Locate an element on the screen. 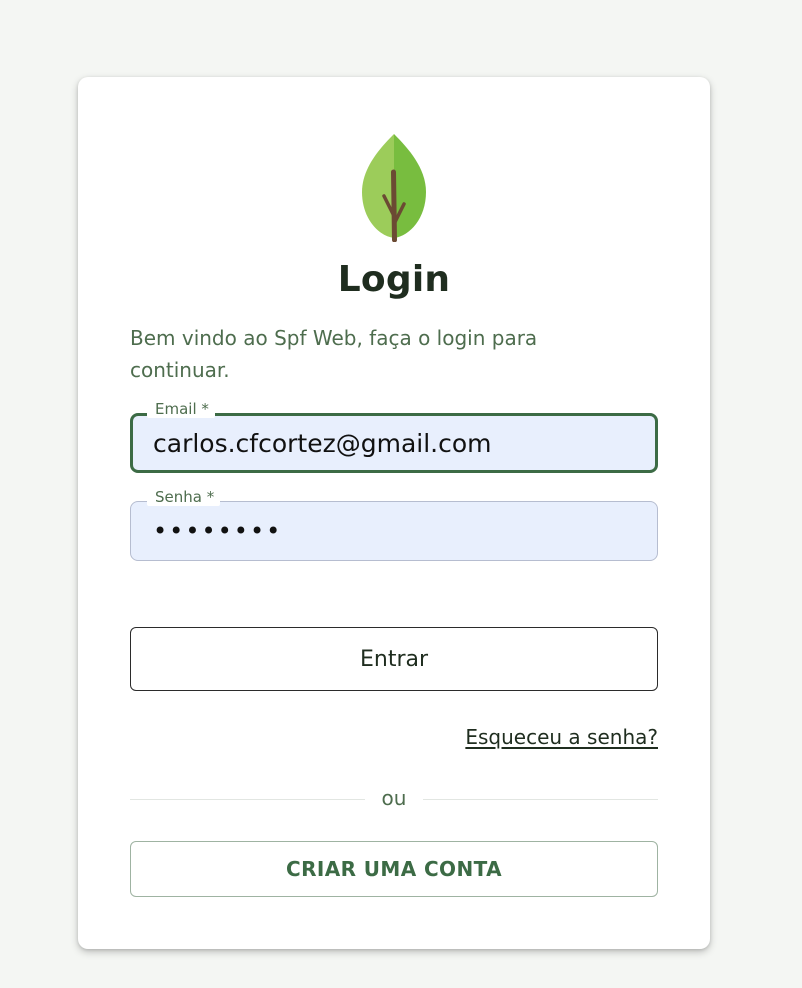 Image resolution: width=802 pixels, height=988 pixels. email-value: carlos.cfcortez@gmail.com is located at coordinates (322, 443).